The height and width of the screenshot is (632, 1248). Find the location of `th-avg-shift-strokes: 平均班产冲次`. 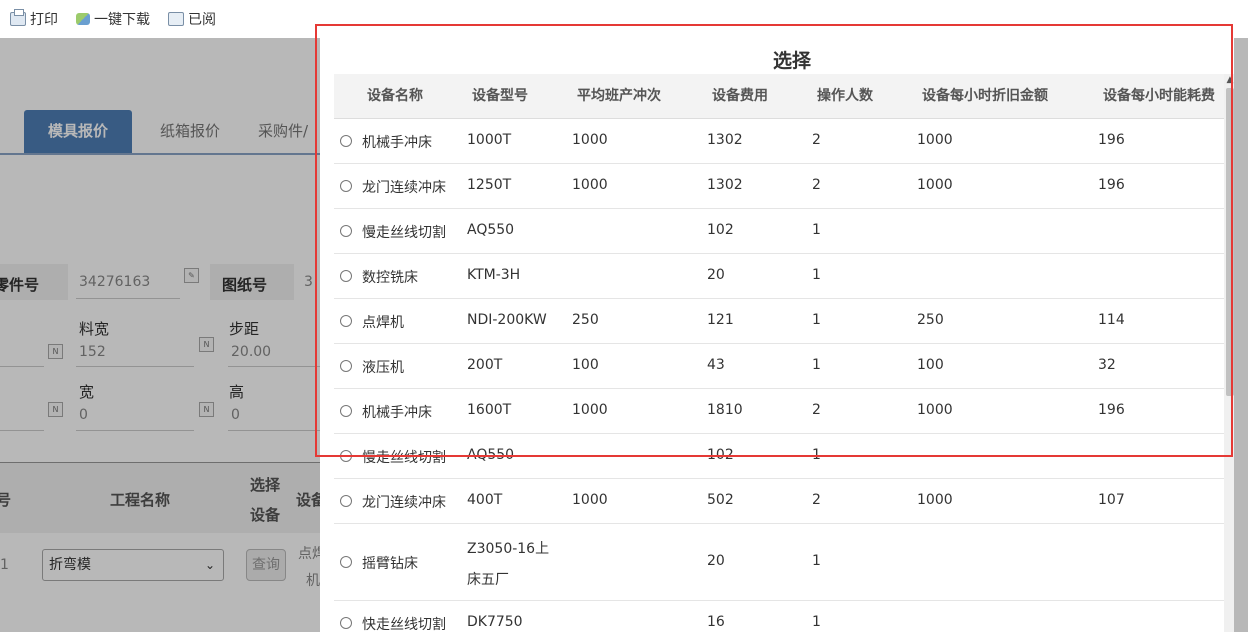

th-avg-shift-strokes: 平均班产冲次 is located at coordinates (619, 96).